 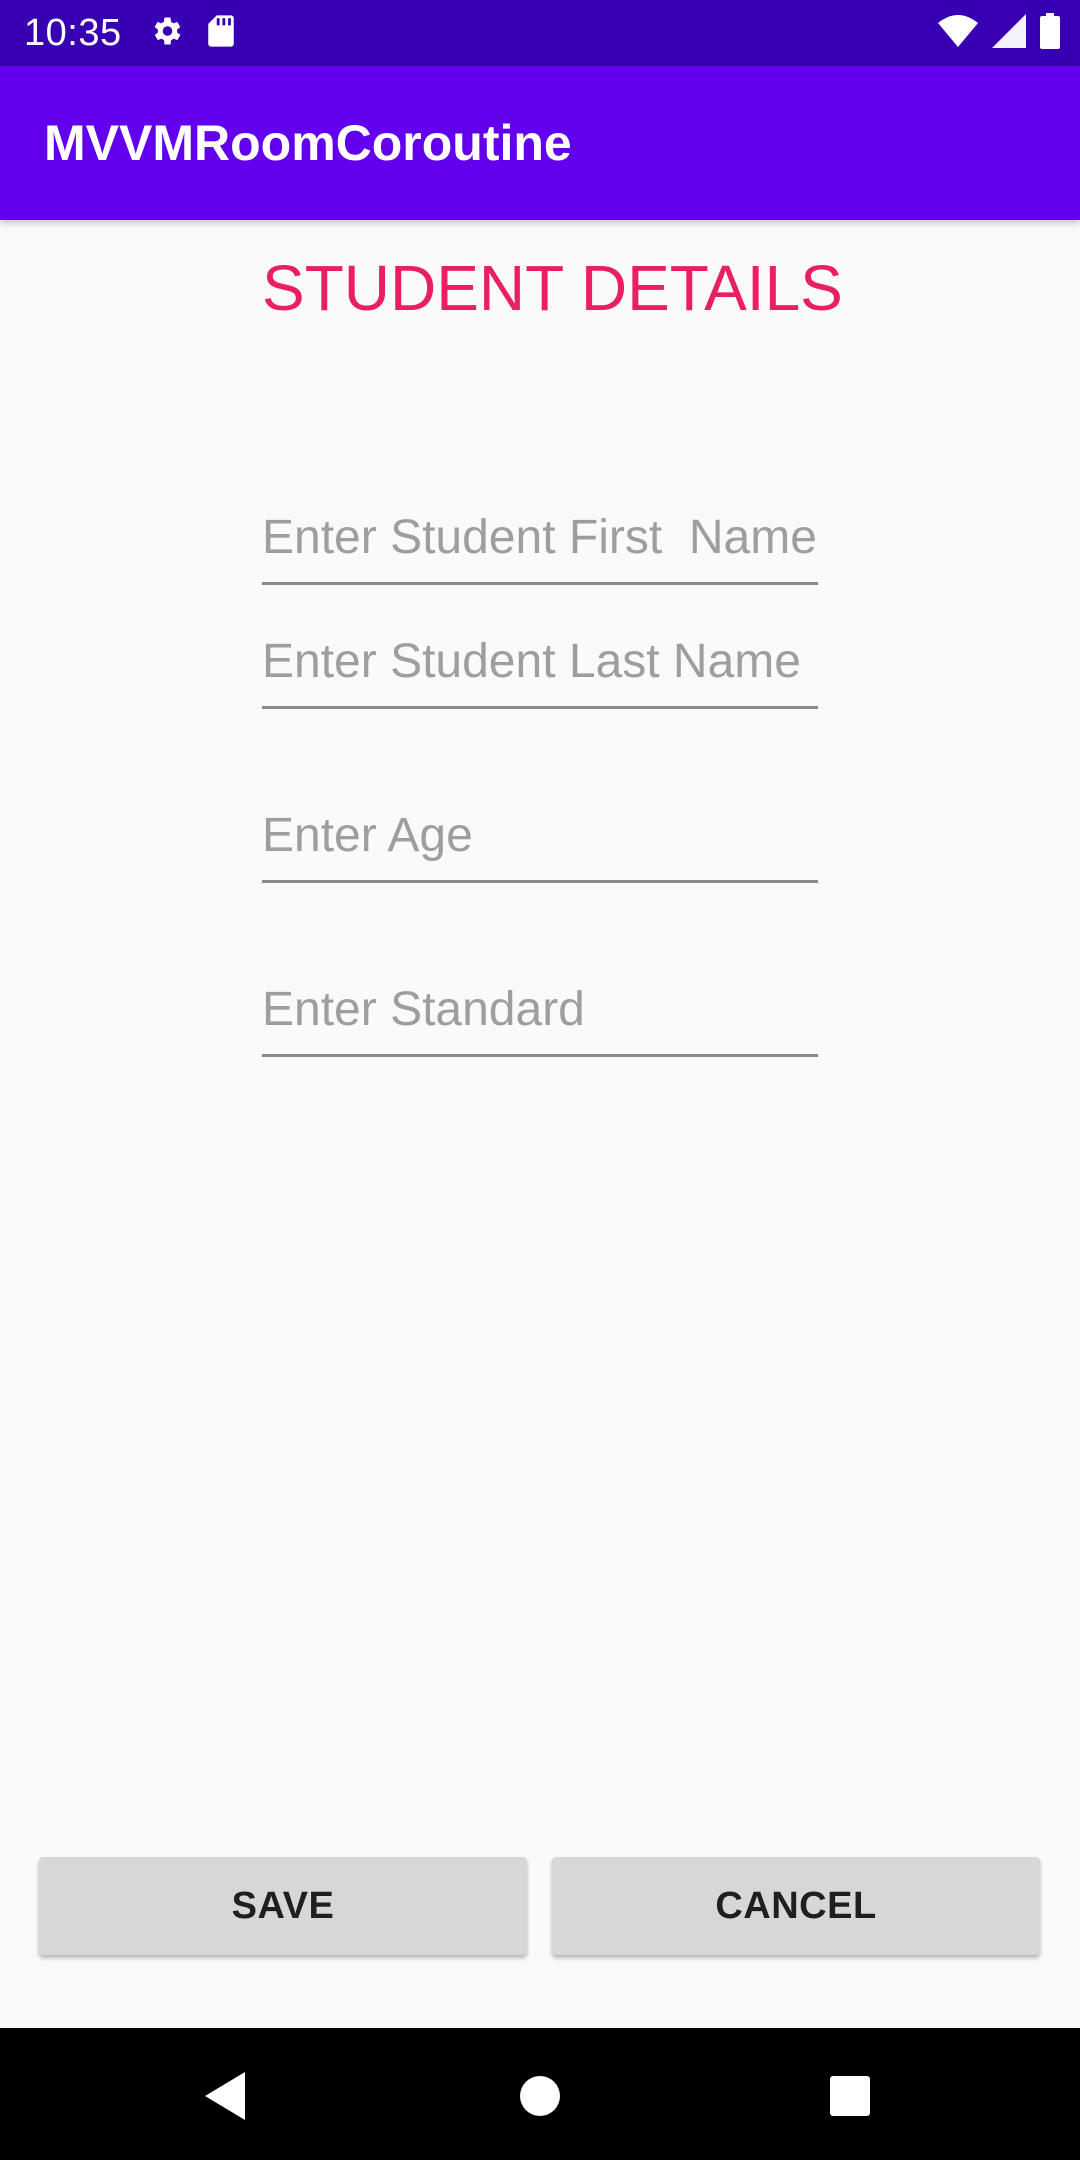 What do you see at coordinates (225, 2096) in the screenshot?
I see `back-icon` at bounding box center [225, 2096].